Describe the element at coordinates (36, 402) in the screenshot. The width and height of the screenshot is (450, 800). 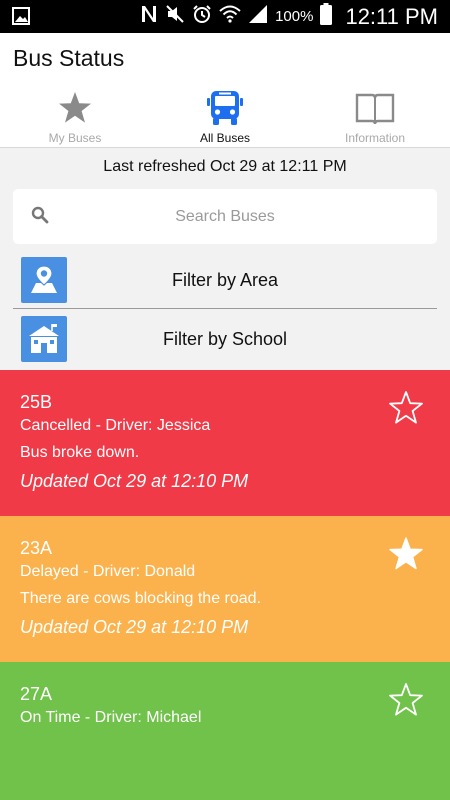
I see `bus-route: 25B` at that location.